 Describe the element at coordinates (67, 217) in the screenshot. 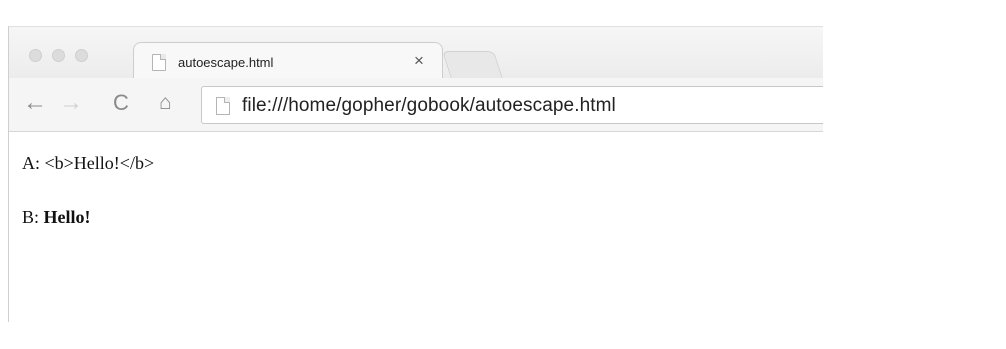

I see `line-b-bold-text: Hello!` at that location.